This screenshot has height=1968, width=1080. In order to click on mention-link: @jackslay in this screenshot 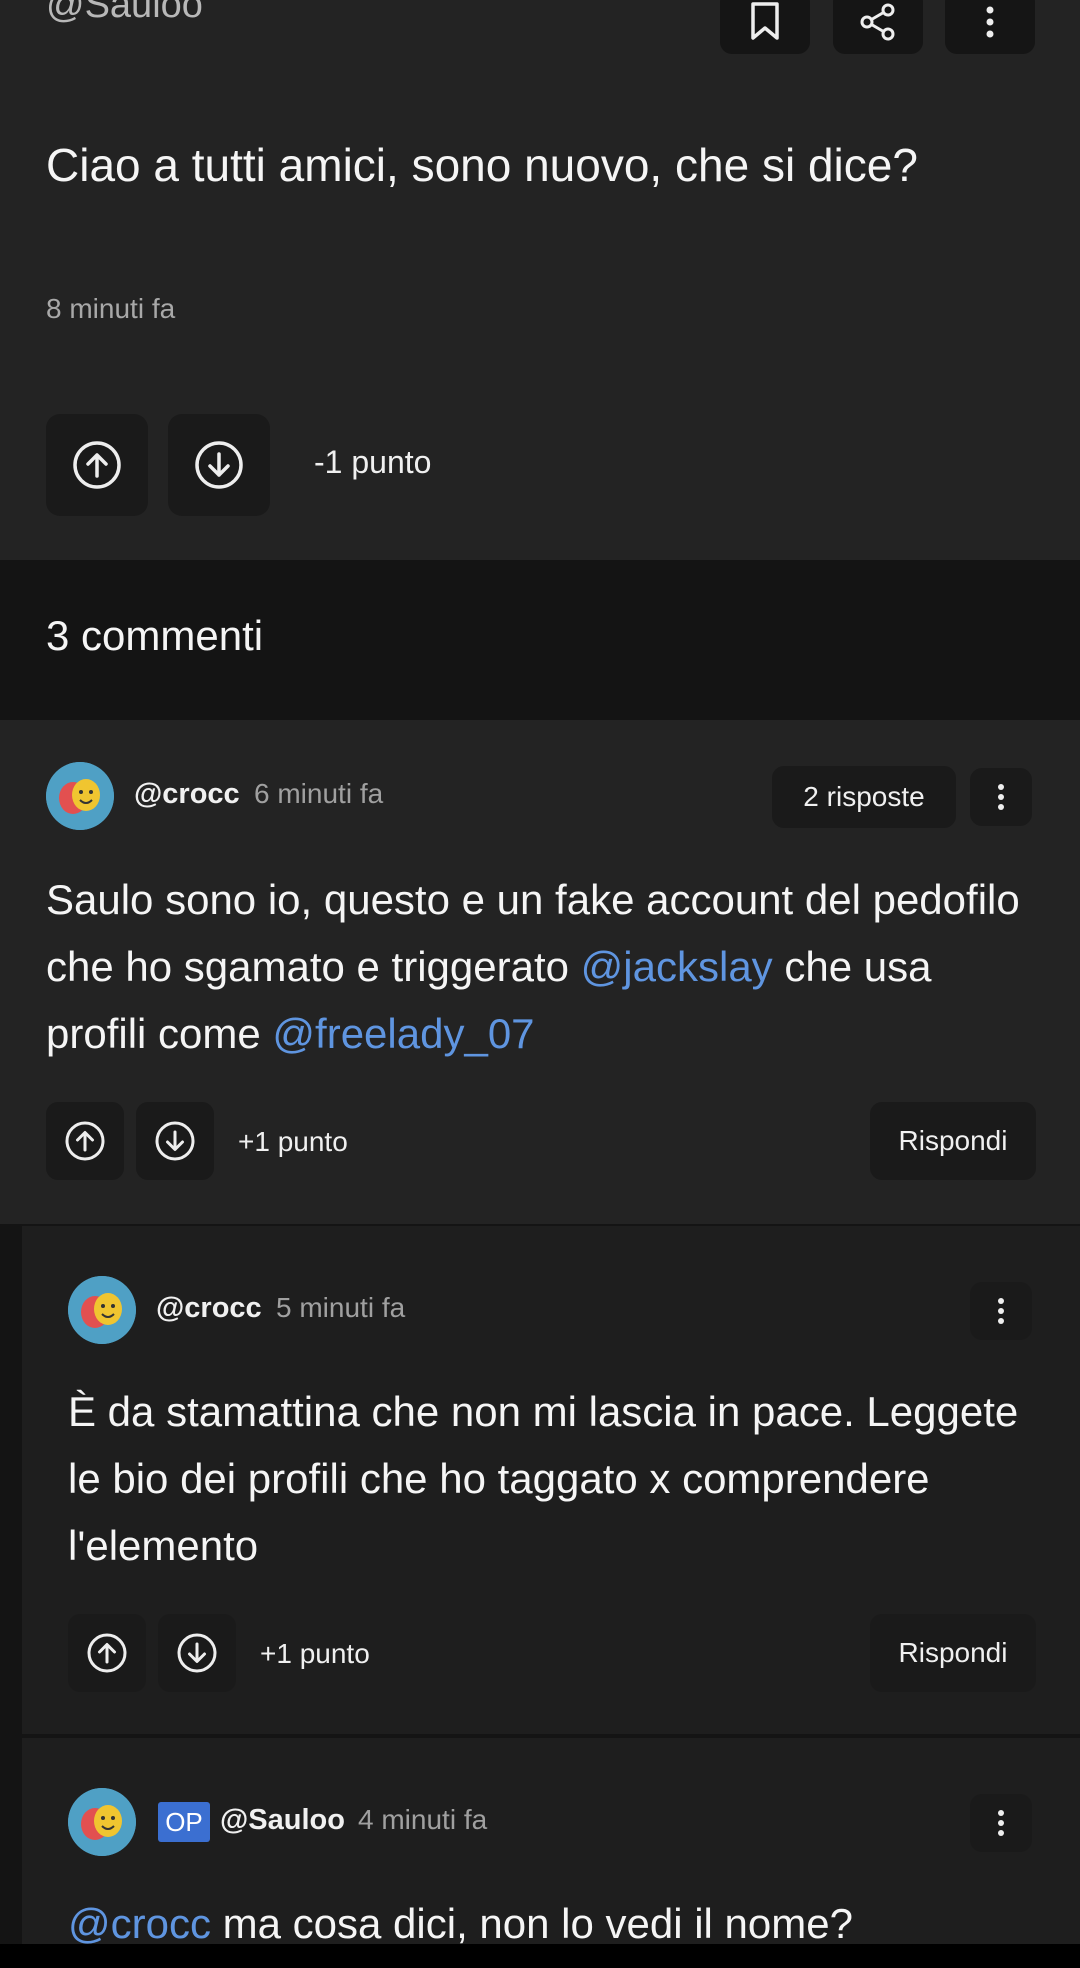, I will do `click(677, 966)`.